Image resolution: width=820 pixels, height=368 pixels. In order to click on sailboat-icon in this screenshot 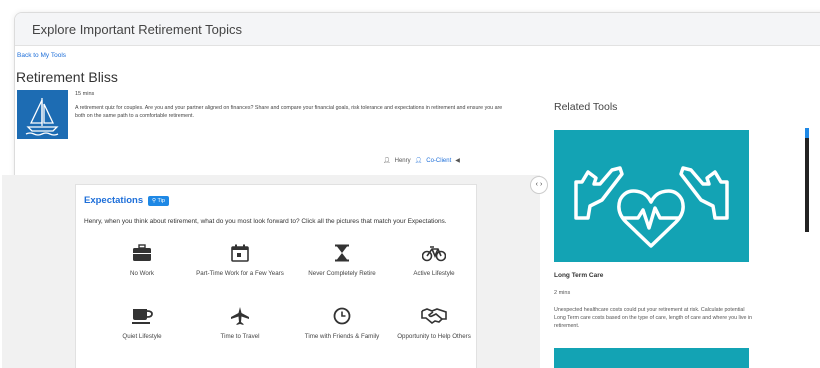, I will do `click(42, 117)`.